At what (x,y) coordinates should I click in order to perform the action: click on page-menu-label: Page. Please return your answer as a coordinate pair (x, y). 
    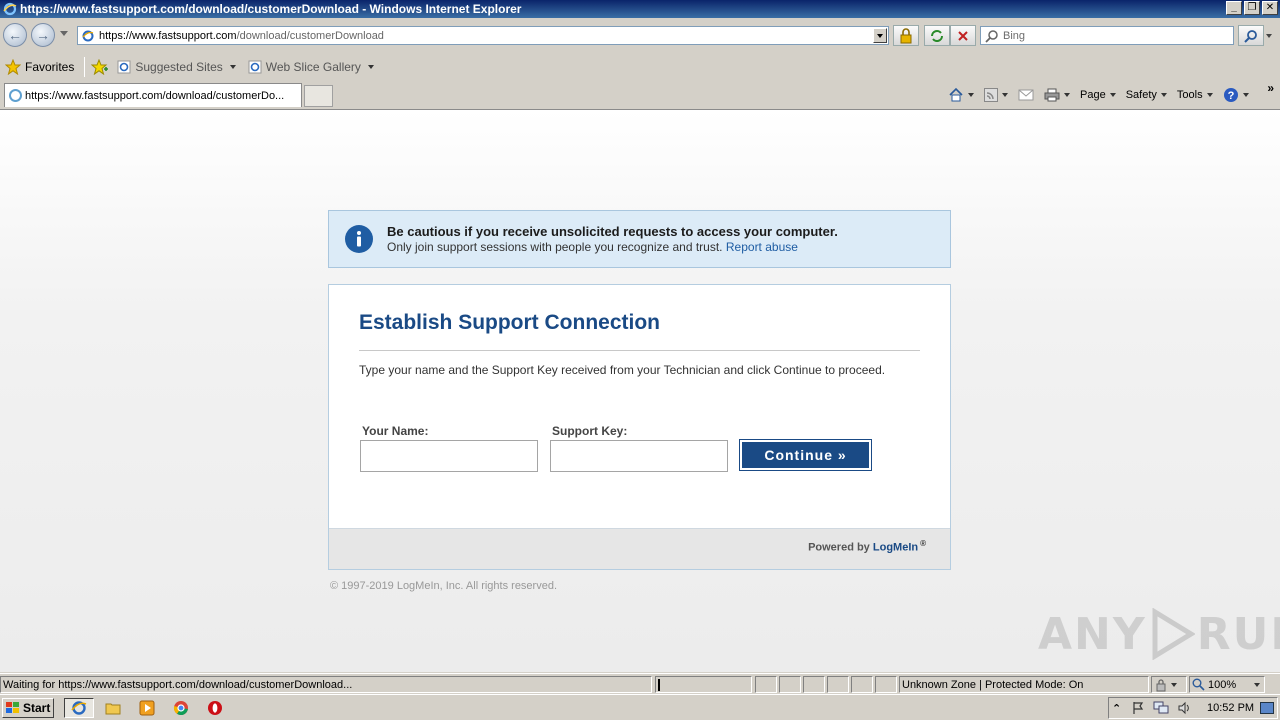
    Looking at the image, I should click on (1093, 95).